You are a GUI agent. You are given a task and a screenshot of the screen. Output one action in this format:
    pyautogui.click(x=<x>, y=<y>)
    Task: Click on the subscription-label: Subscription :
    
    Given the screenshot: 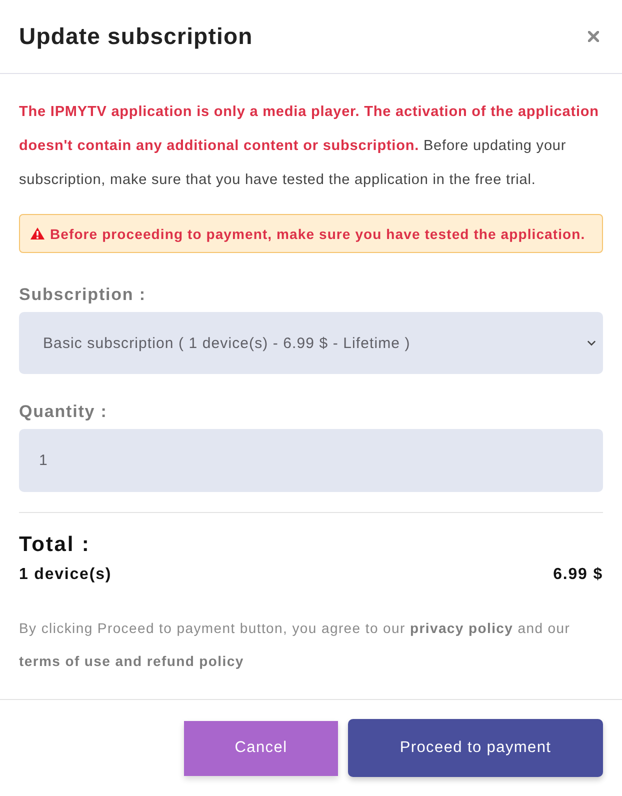 What is the action you would take?
    pyautogui.click(x=83, y=295)
    